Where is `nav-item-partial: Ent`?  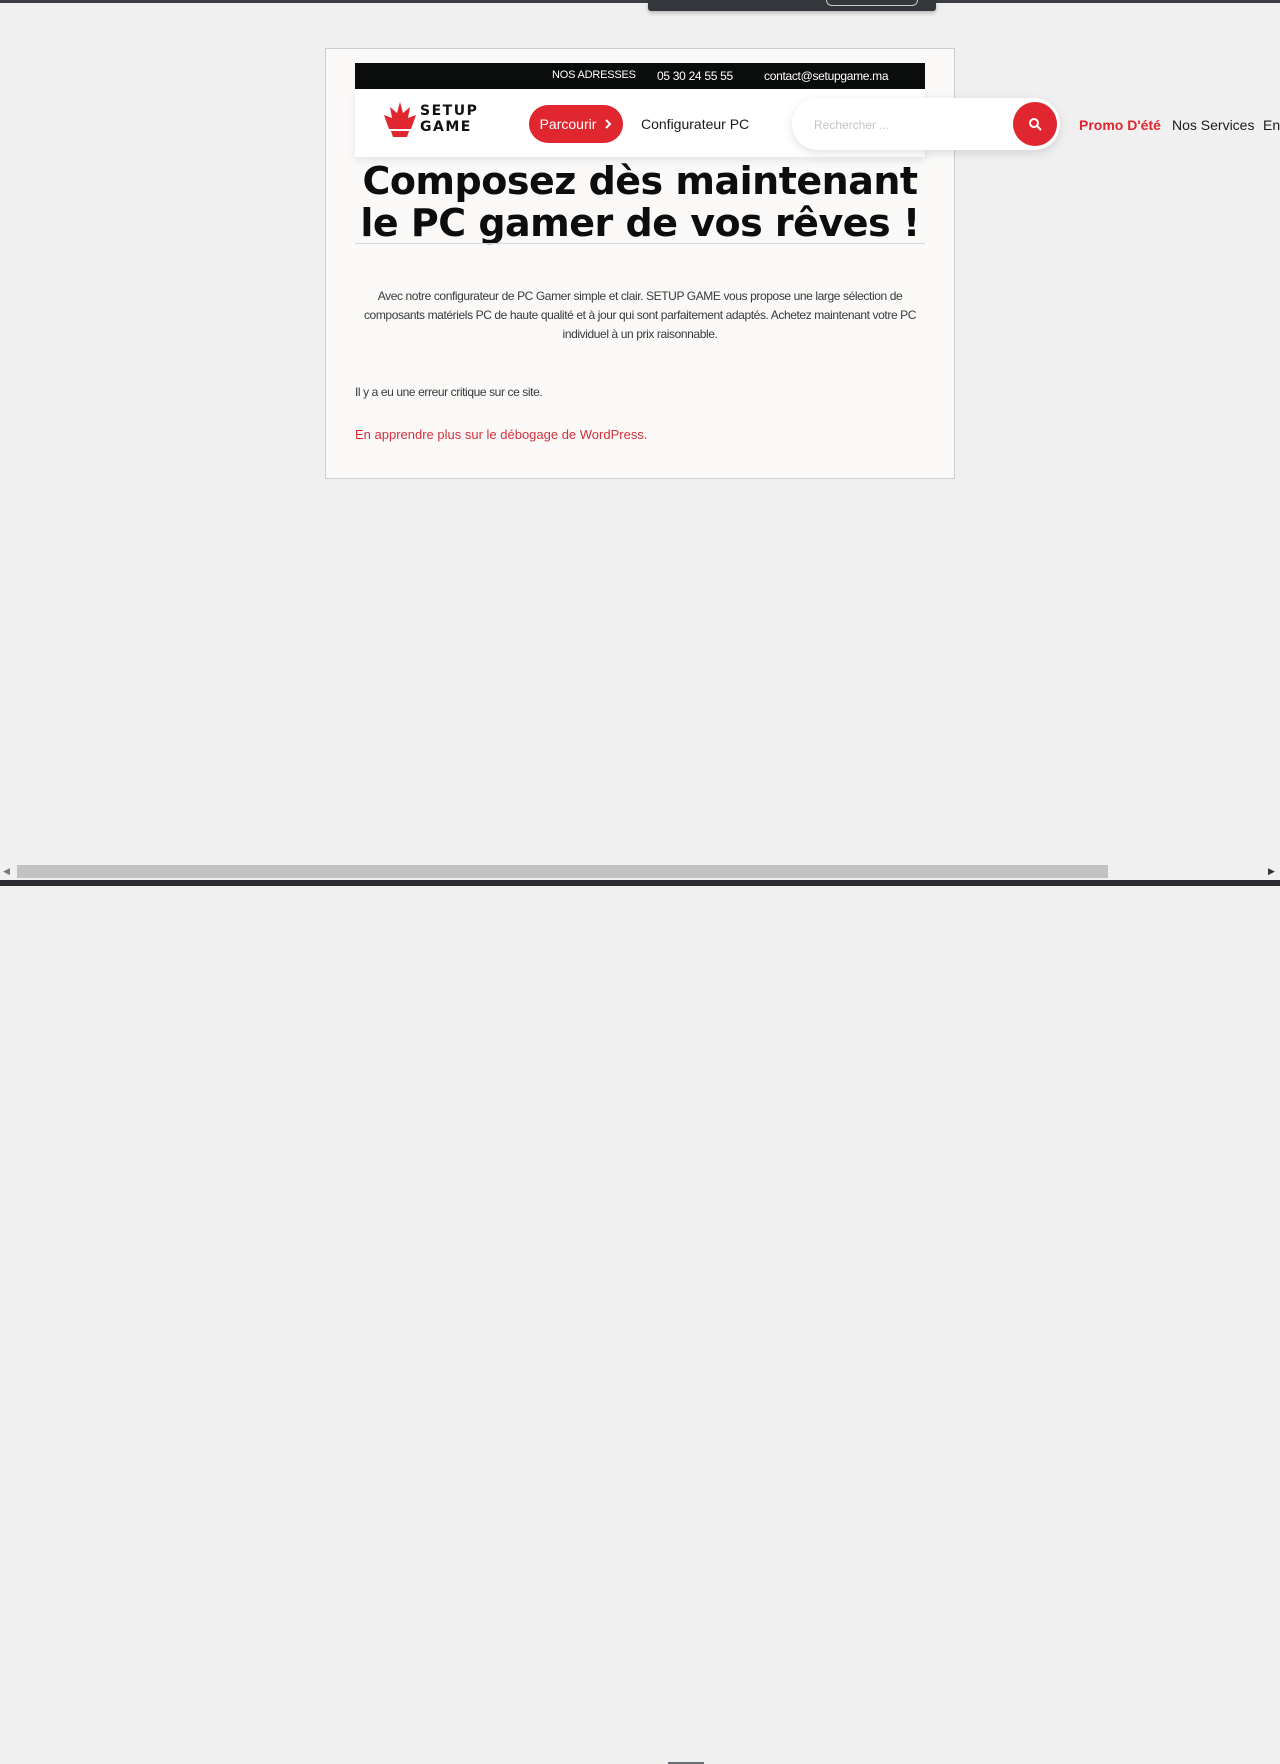
nav-item-partial: Ent is located at coordinates (1271, 125).